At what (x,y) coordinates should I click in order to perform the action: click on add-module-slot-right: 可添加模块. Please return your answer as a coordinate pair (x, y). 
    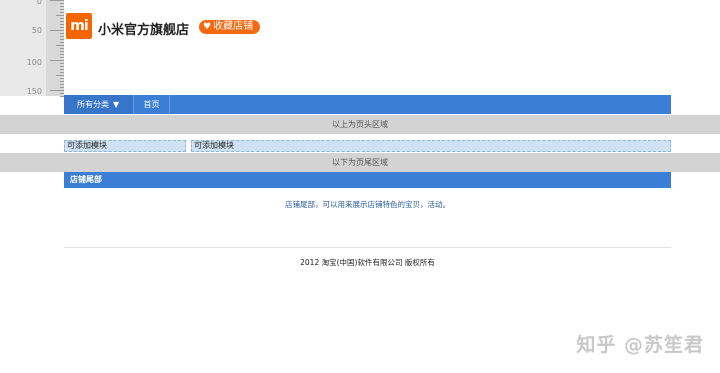
    Looking at the image, I should click on (431, 146).